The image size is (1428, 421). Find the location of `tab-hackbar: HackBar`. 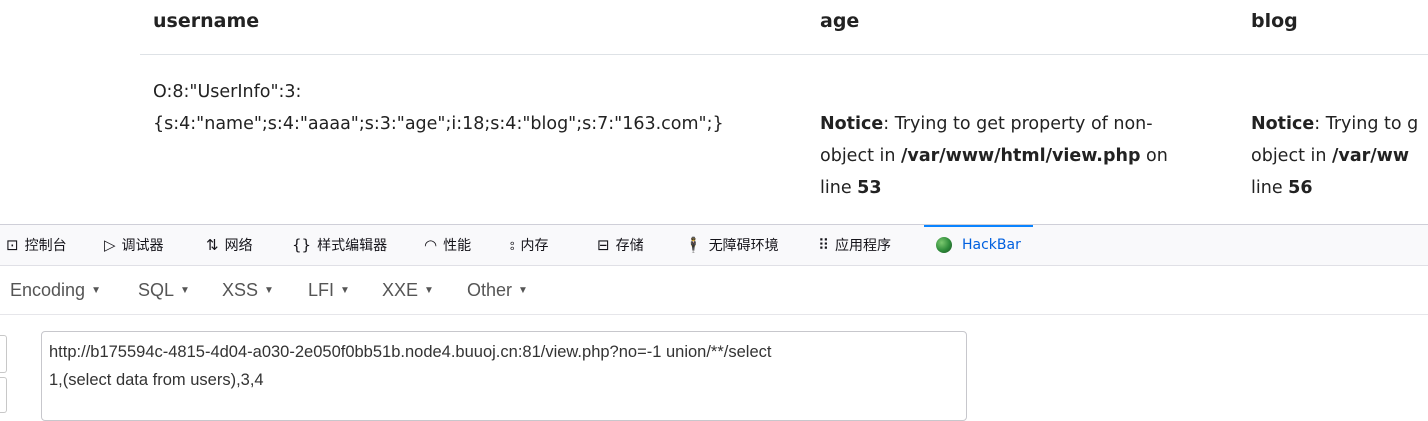

tab-hackbar: HackBar is located at coordinates (978, 245).